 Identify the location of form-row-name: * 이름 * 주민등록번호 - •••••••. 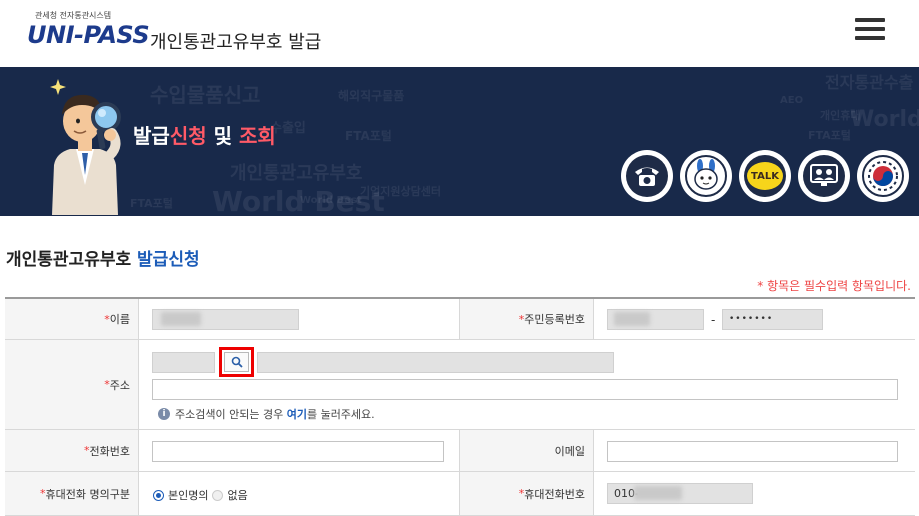
(460, 319).